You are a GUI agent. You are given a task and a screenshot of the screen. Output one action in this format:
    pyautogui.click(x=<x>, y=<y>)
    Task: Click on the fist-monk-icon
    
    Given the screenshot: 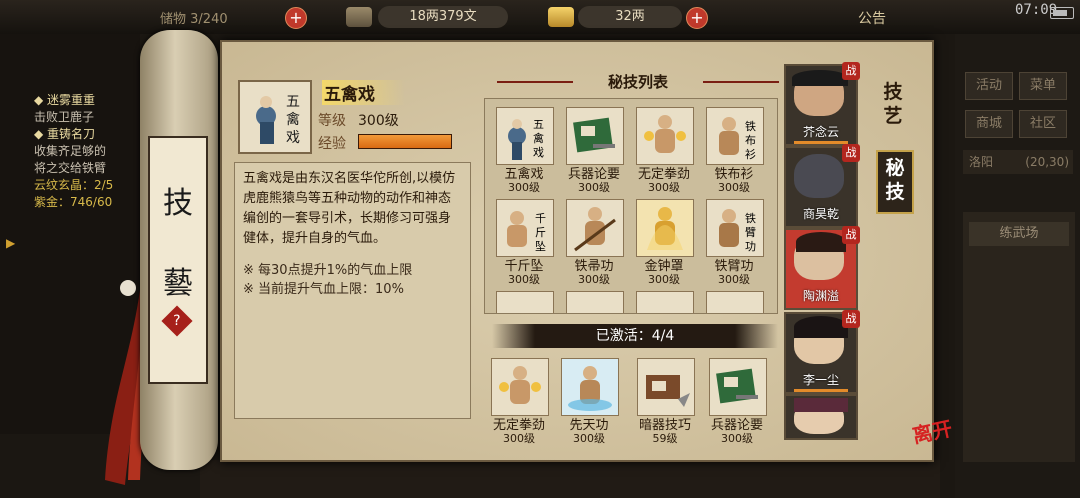 What is the action you would take?
    pyautogui.click(x=665, y=136)
    